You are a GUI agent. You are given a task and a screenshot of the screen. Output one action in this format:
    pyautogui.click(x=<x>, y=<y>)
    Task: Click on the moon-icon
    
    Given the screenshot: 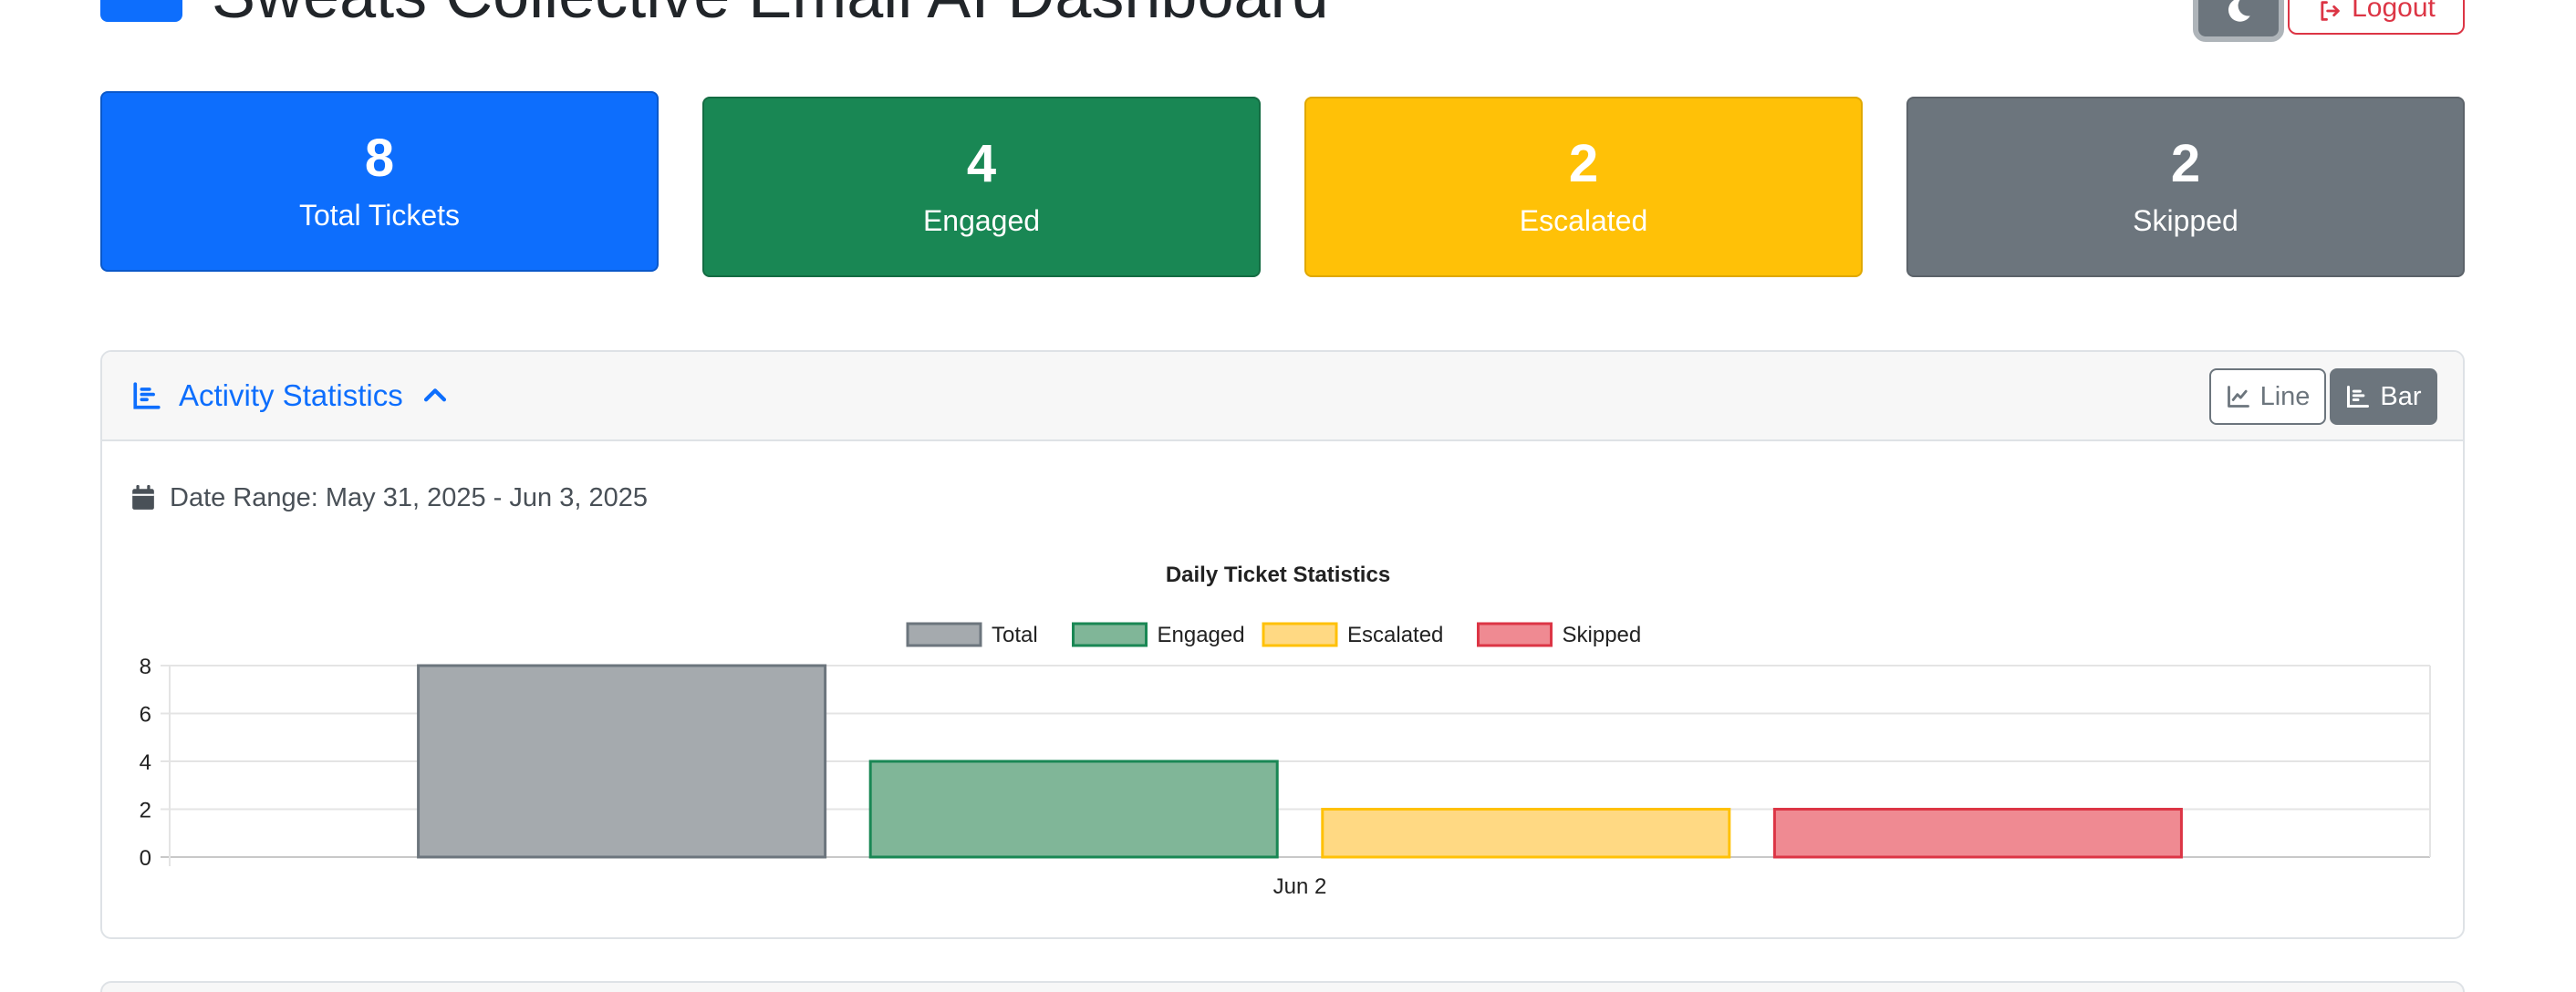 What is the action you would take?
    pyautogui.click(x=2239, y=11)
    